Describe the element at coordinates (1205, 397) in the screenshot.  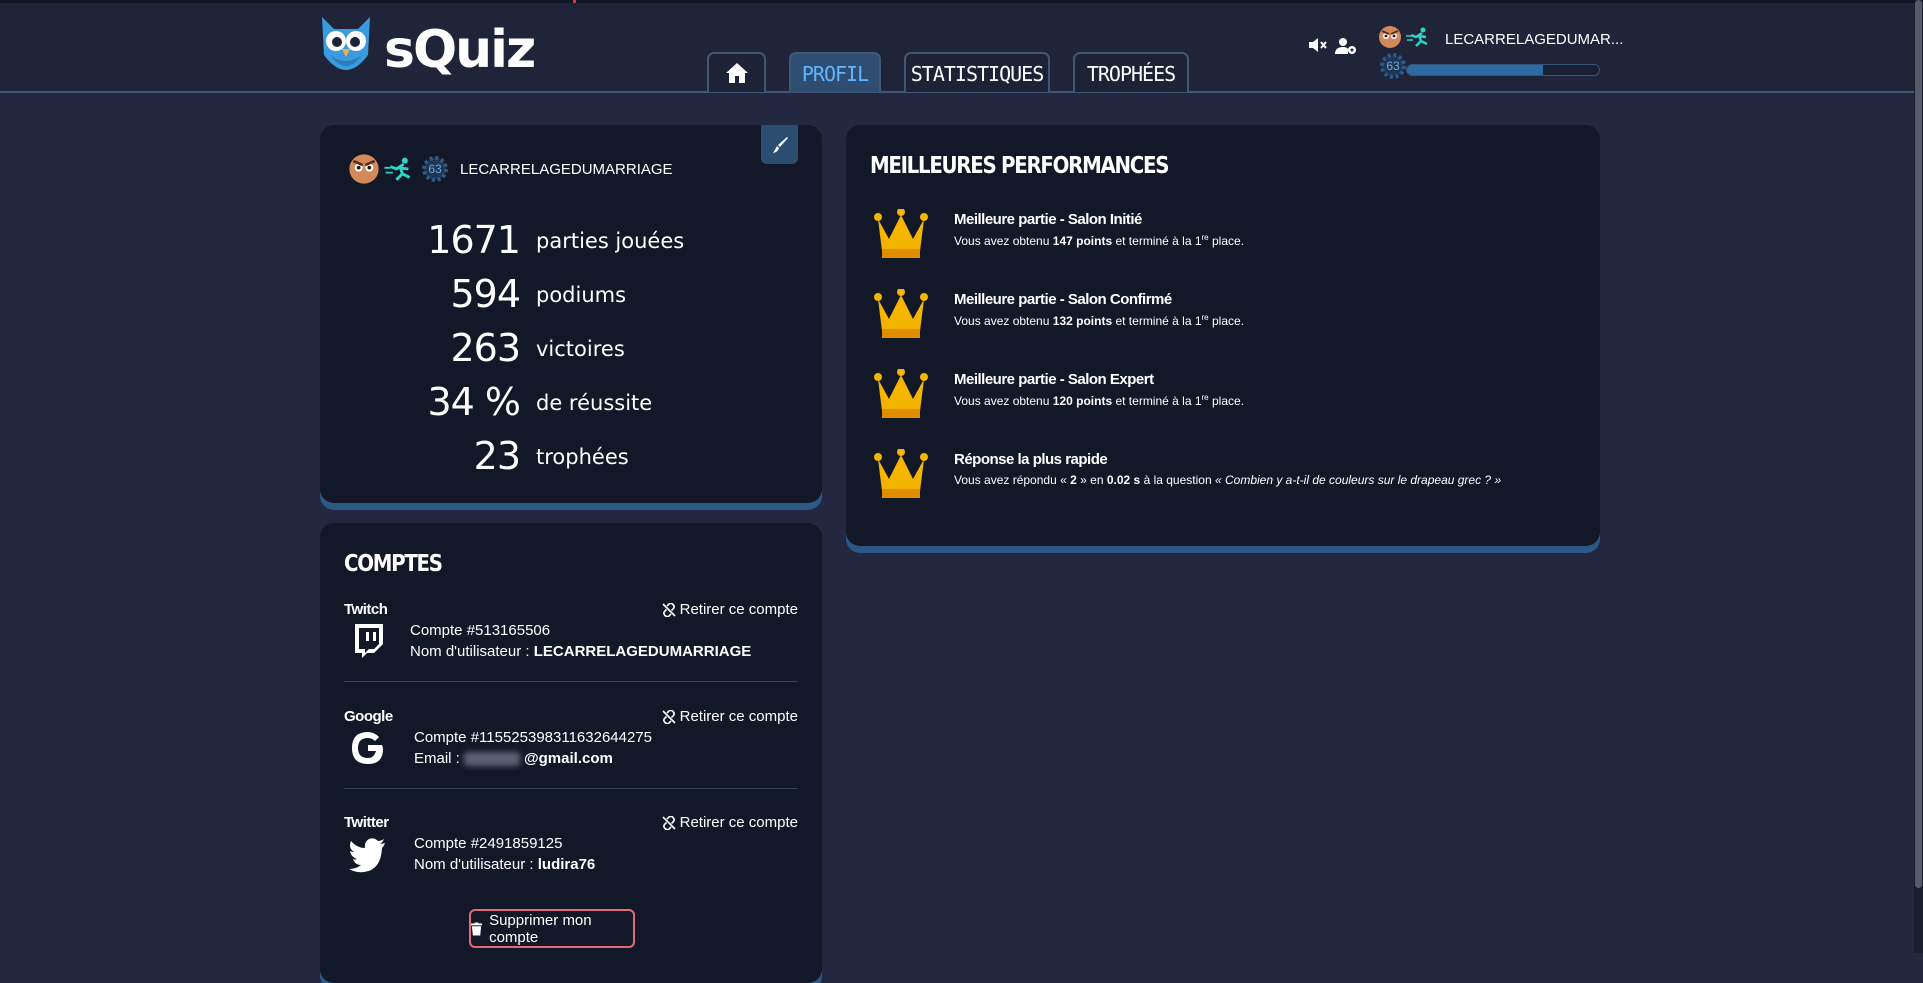
I see `desc-sup: re` at that location.